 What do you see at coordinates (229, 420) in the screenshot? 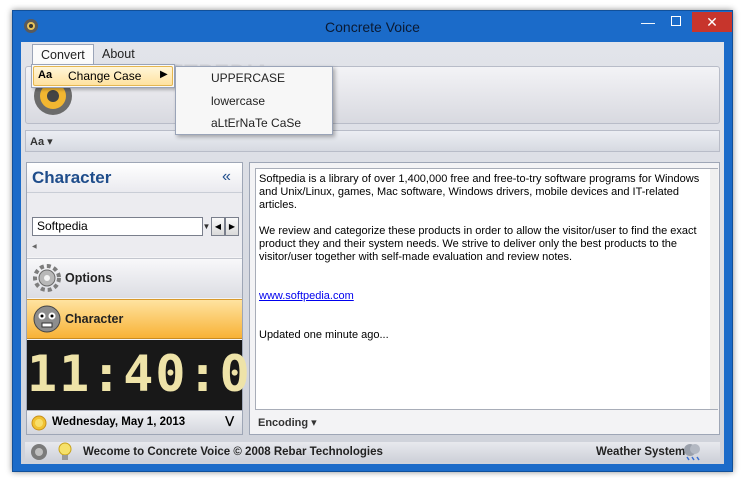
I see `chevron-down-icon: ⋁` at bounding box center [229, 420].